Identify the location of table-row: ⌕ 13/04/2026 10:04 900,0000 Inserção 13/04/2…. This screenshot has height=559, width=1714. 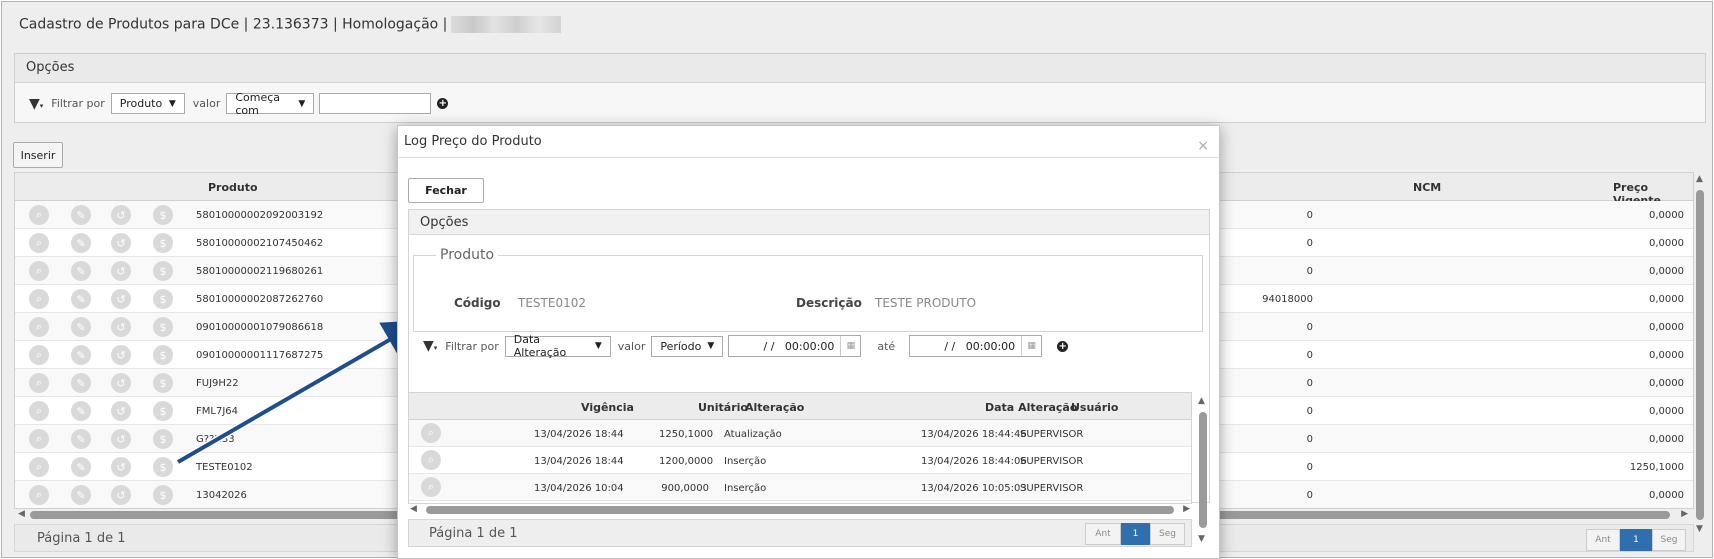
(800, 487).